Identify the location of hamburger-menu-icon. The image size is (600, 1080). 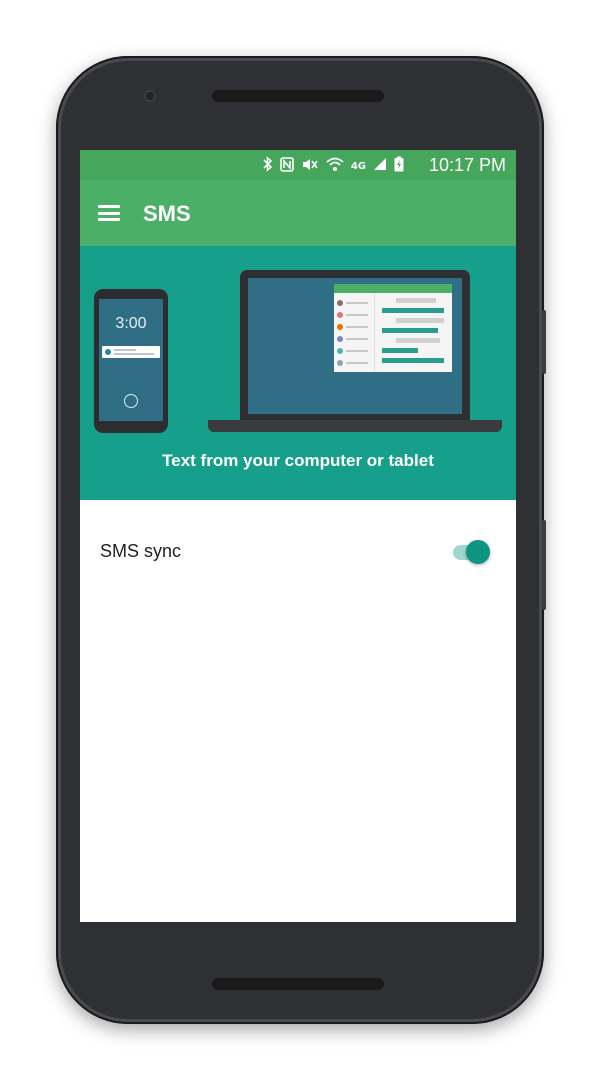
(109, 213).